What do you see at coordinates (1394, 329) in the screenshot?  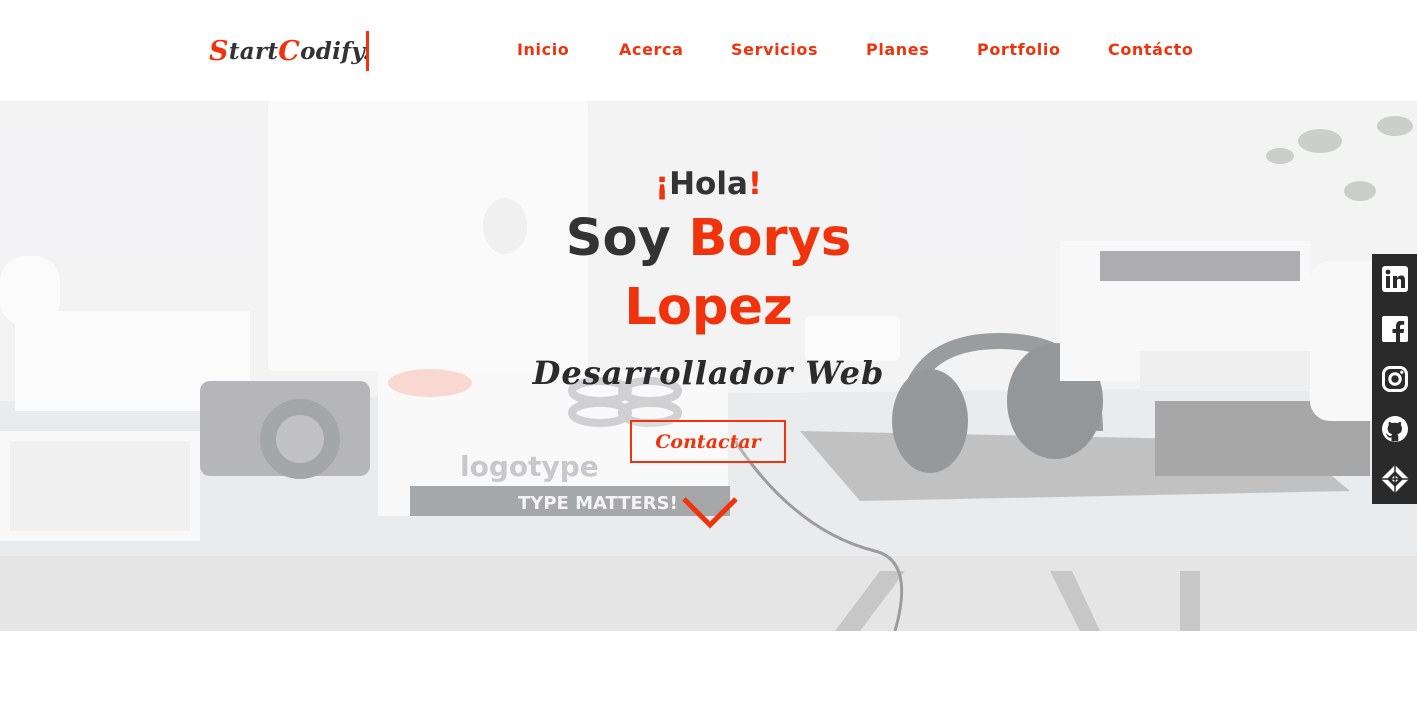 I see `facebook-icon` at bounding box center [1394, 329].